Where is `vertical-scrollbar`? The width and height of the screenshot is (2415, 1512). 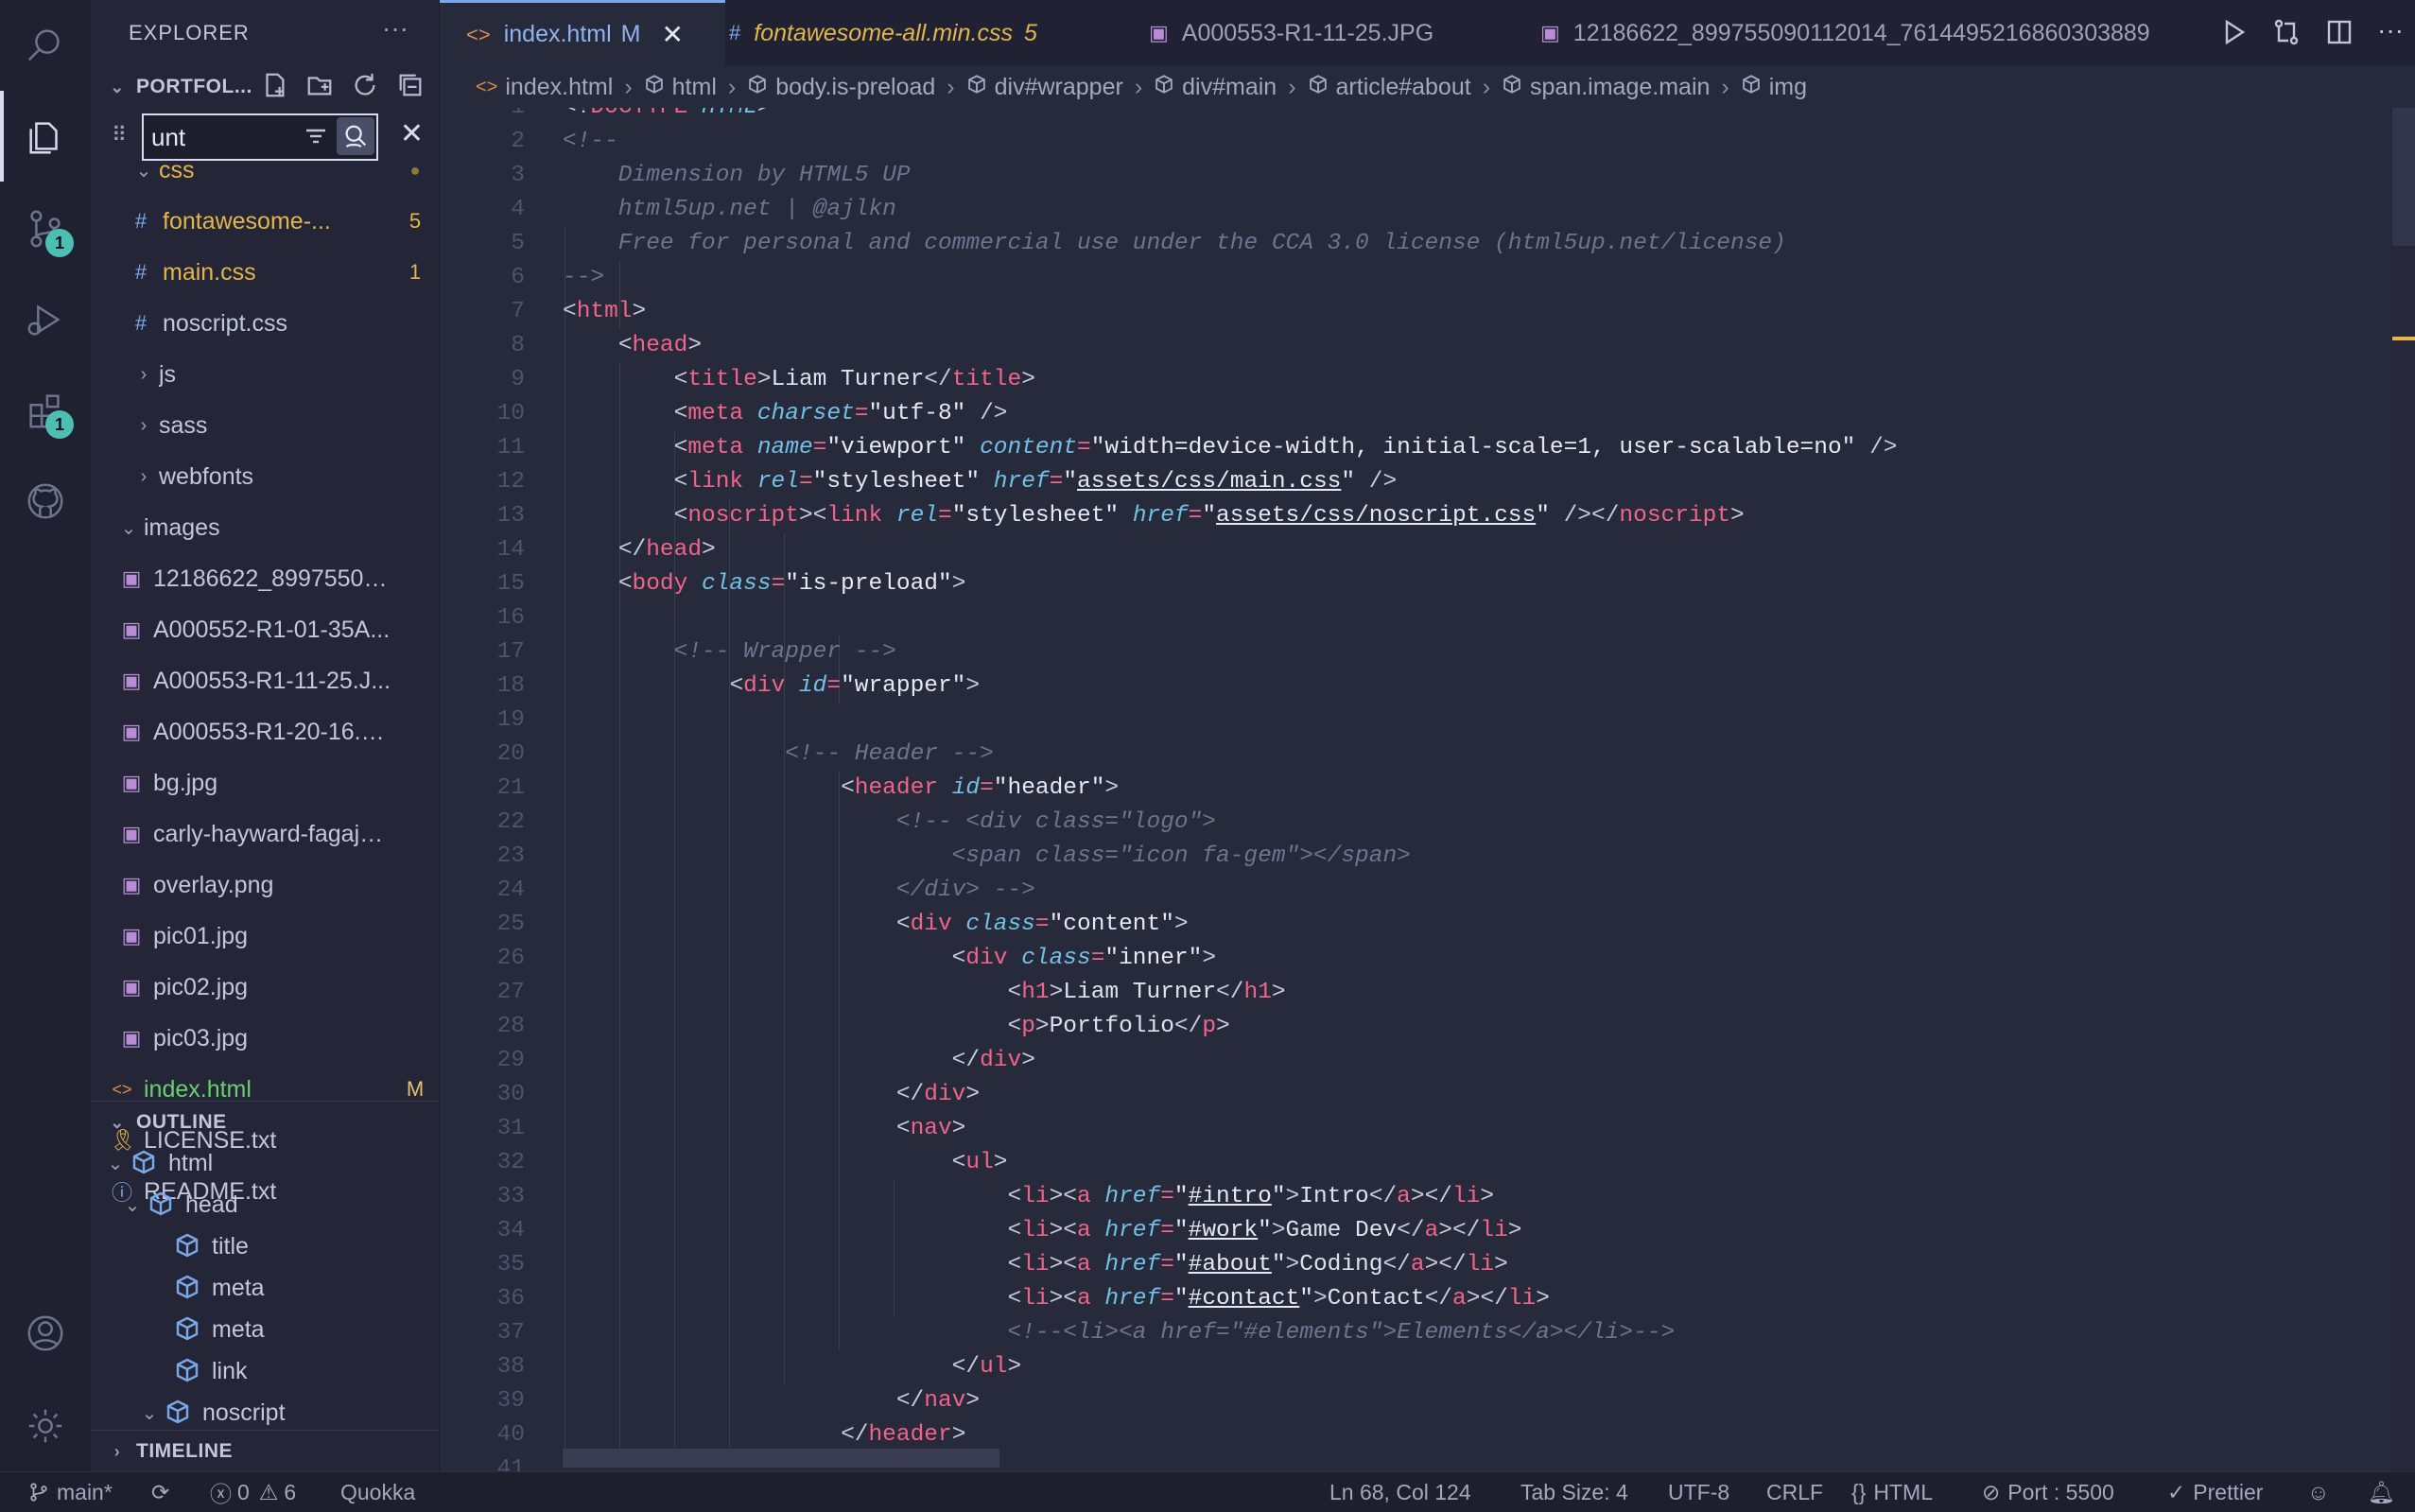
vertical-scrollbar is located at coordinates (2402, 789).